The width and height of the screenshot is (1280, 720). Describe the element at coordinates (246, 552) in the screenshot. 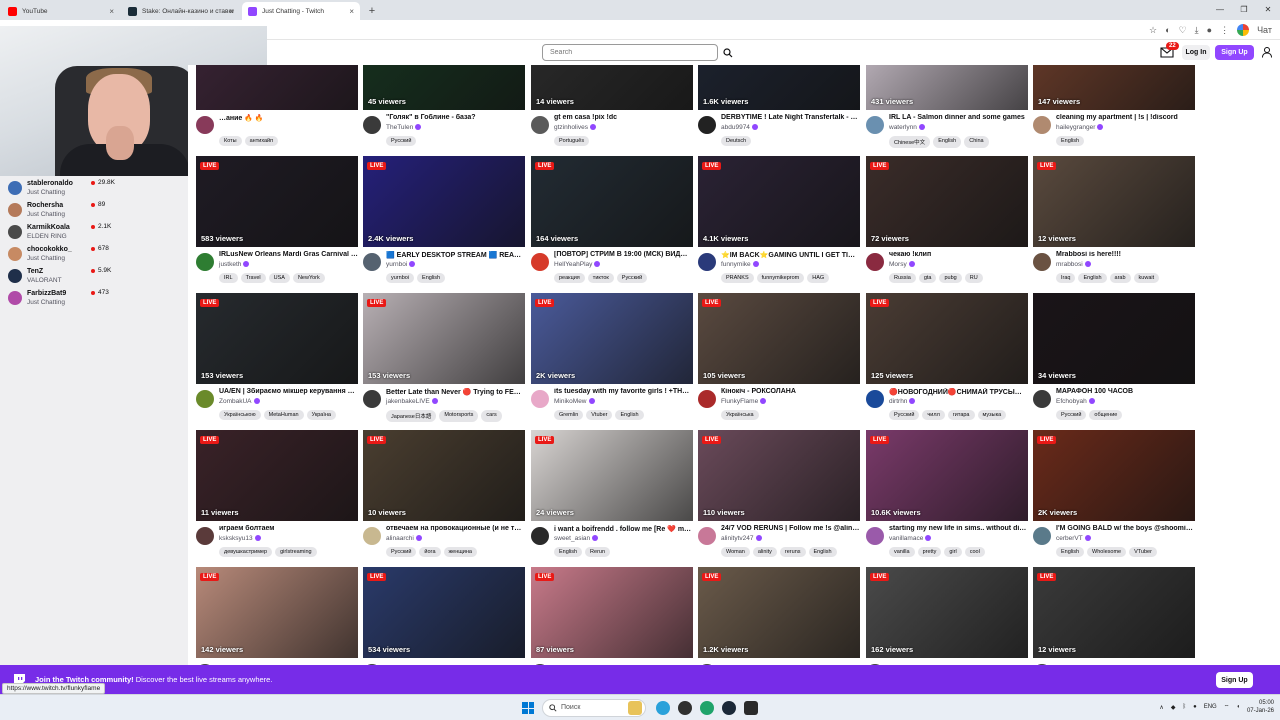

I see `tag-chip: девушкастример` at that location.